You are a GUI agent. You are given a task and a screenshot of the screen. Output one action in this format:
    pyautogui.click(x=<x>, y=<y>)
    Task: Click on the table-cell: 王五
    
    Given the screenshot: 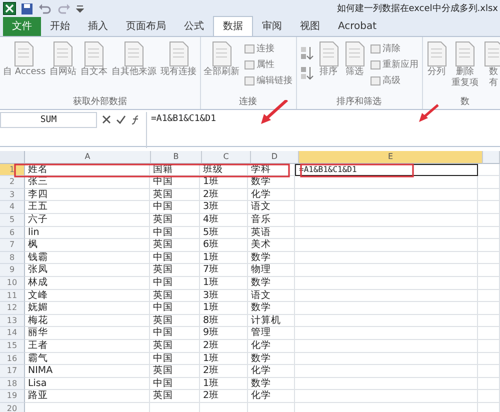 What is the action you would take?
    pyautogui.click(x=38, y=206)
    